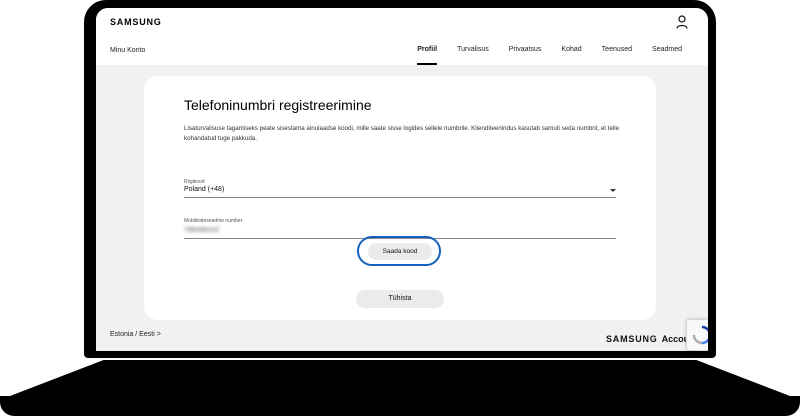 Image resolution: width=800 pixels, height=420 pixels. I want to click on user-icon, so click(682, 22).